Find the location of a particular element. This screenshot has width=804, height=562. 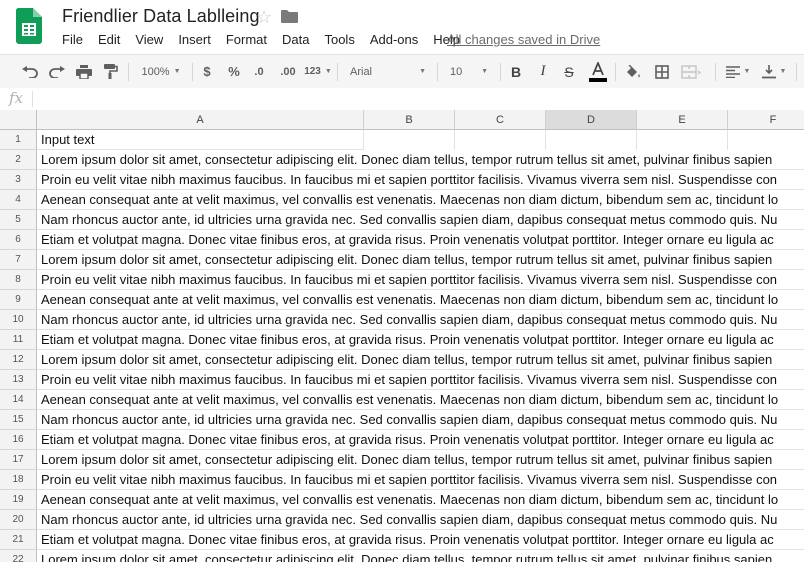

strikethrough-button: S is located at coordinates (569, 71).